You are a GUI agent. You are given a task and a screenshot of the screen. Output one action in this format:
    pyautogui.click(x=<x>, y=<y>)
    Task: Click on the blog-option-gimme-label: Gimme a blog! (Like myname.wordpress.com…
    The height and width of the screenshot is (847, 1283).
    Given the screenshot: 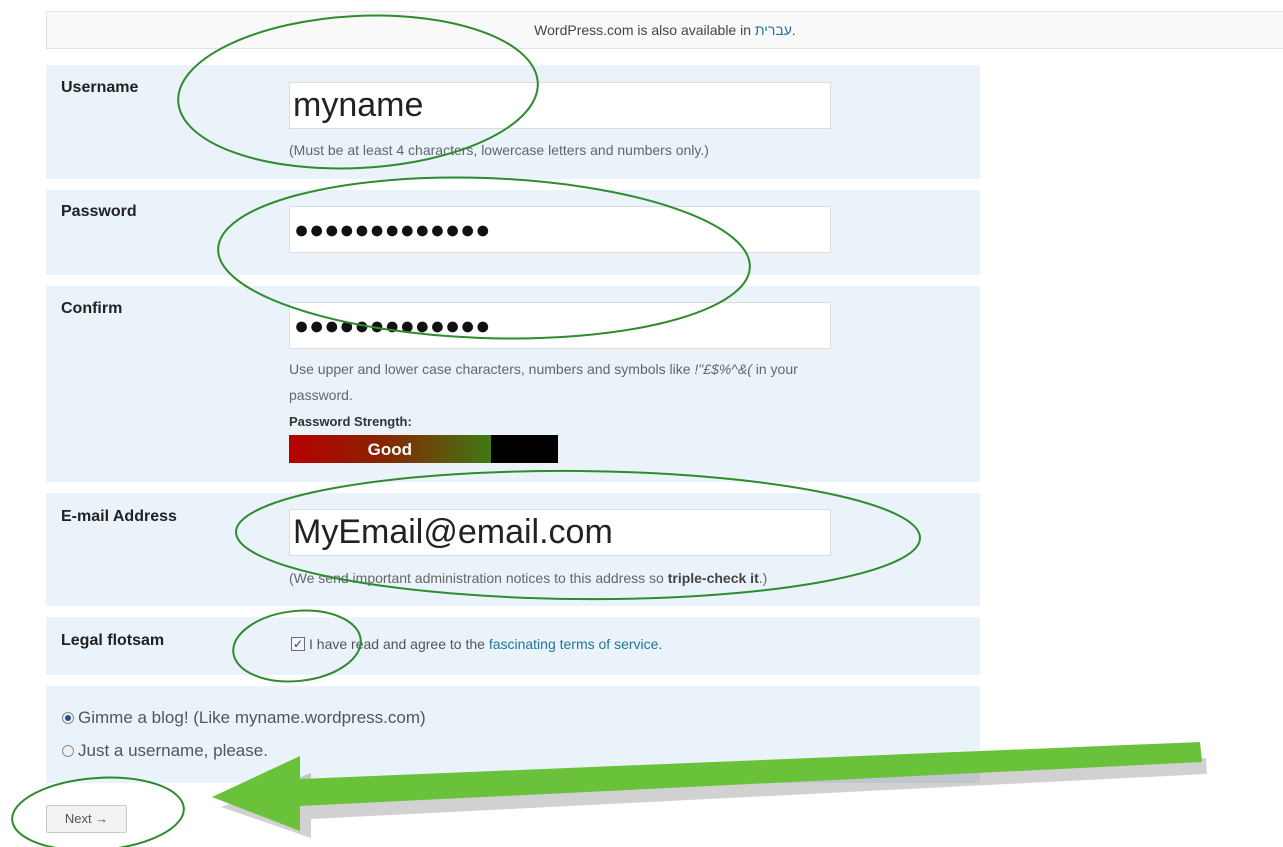 What is the action you would take?
    pyautogui.click(x=252, y=717)
    